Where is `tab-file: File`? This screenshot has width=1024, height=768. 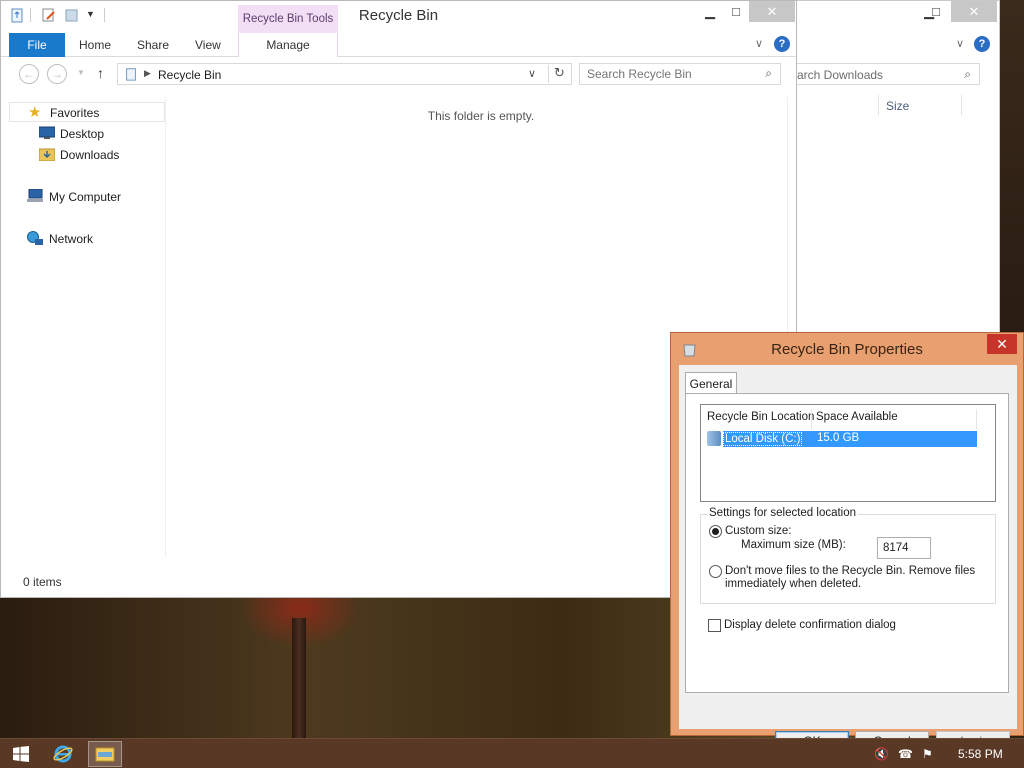
tab-file: File is located at coordinates (37, 45).